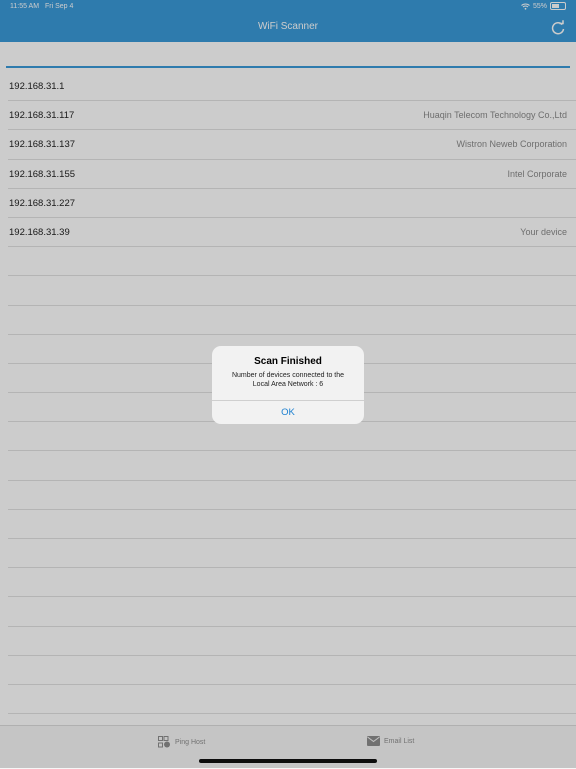 This screenshot has height=769, width=576. I want to click on tab-ping-host: Ping Host, so click(181, 742).